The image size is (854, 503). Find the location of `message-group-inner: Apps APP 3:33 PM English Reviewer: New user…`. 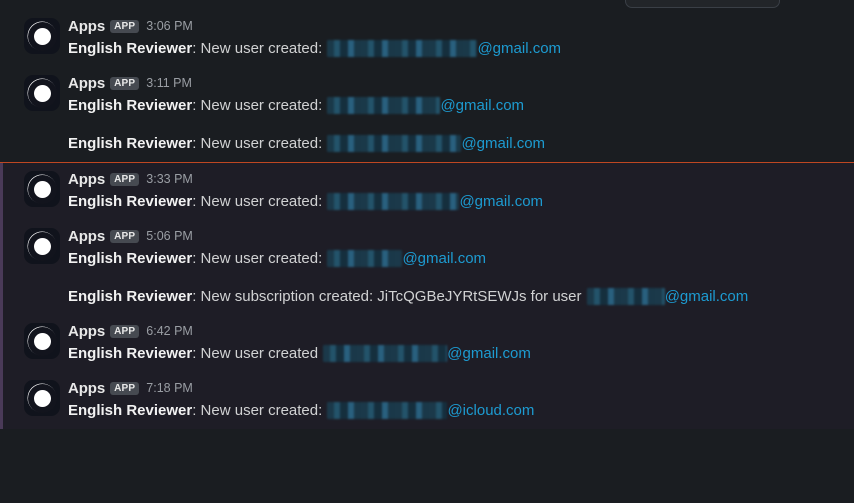

message-group-inner: Apps APP 3:33 PM English Reviewer: New user… is located at coordinates (429, 191).